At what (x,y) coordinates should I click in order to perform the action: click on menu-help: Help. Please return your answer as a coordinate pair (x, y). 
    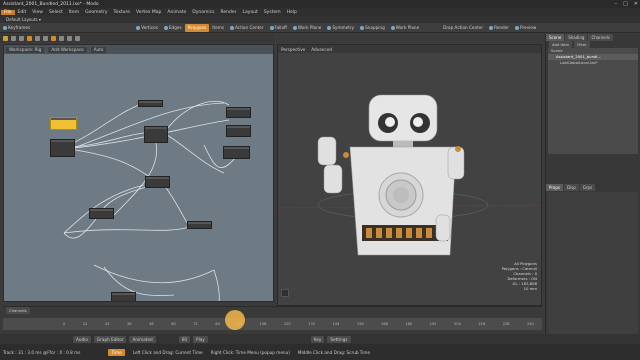
    Looking at the image, I should click on (292, 12).